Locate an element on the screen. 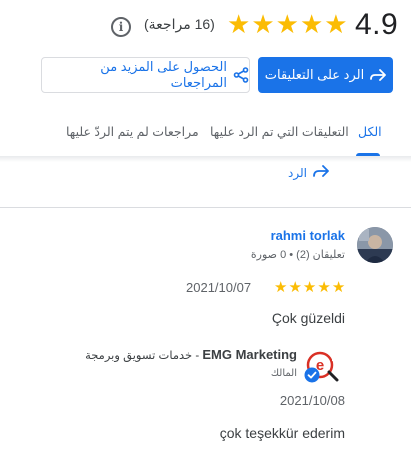  review-stars: ★ ★ ★ ★ ★ is located at coordinates (309, 288).